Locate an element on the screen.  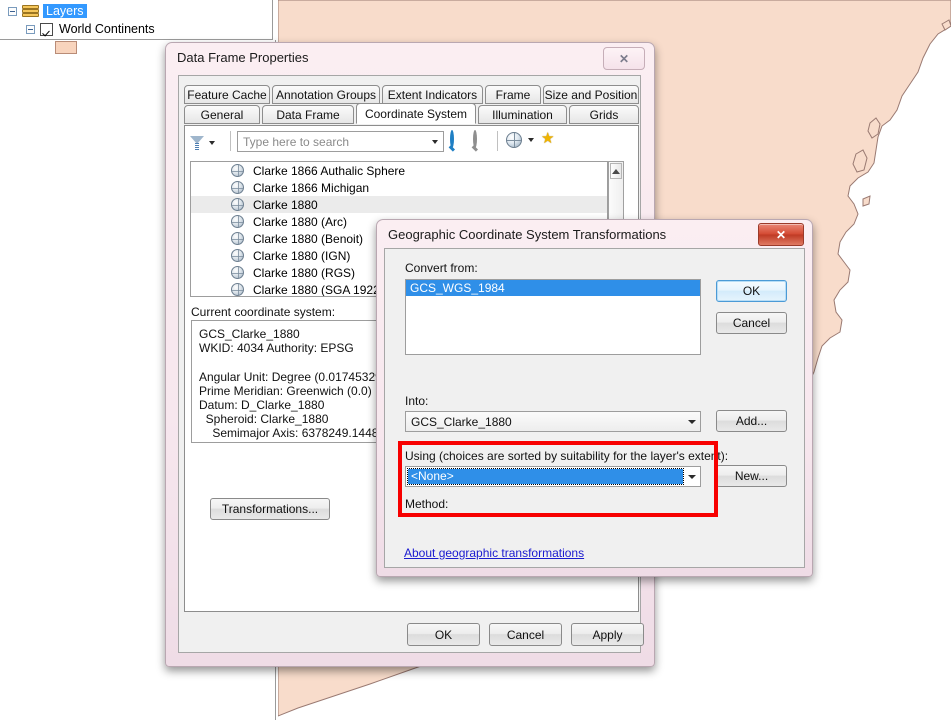
highlight-annotation is located at coordinates (558, 479).